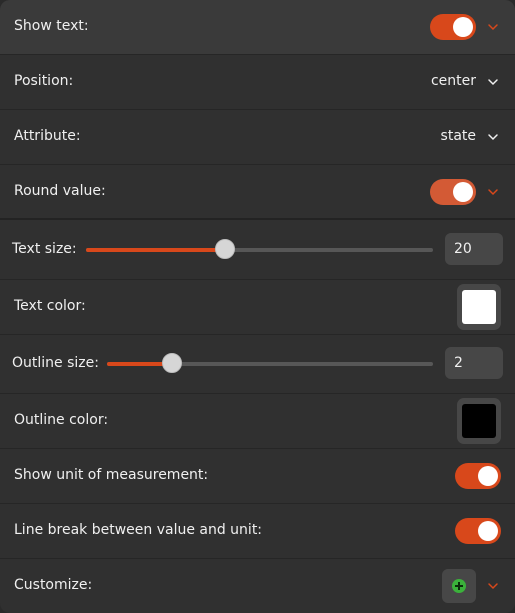 The width and height of the screenshot is (515, 613). I want to click on show-unit-label: Show unit of measurement:, so click(111, 475).